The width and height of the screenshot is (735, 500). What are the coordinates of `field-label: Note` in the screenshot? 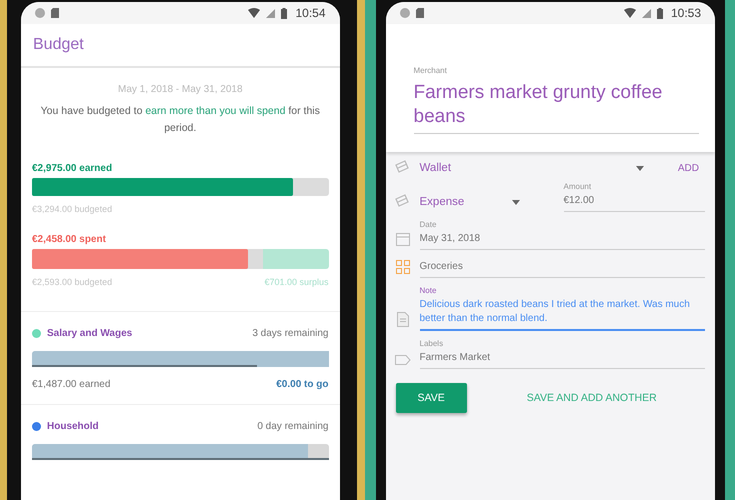 It's located at (429, 290).